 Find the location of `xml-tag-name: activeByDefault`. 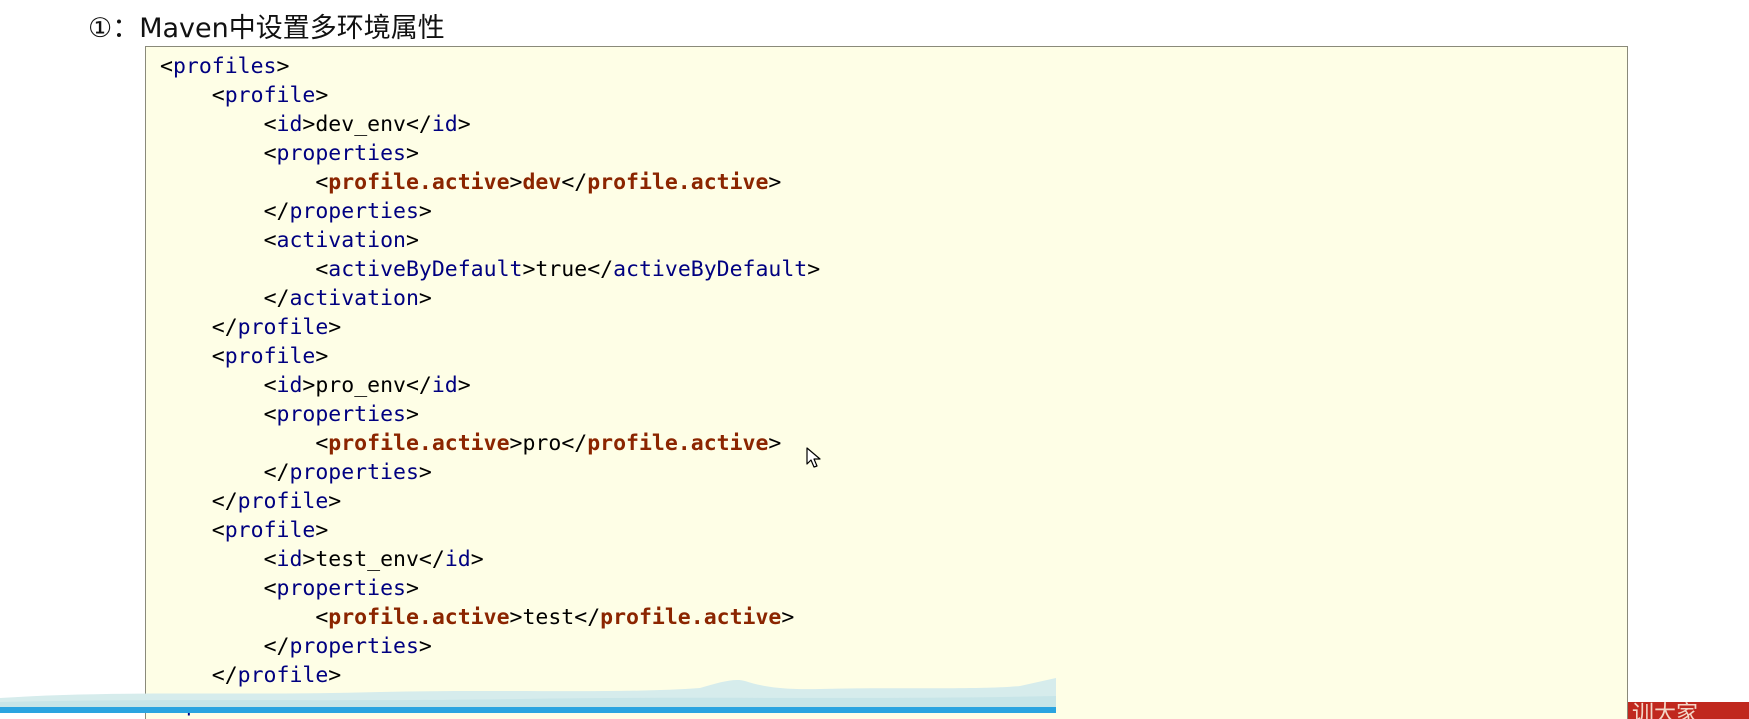

xml-tag-name: activeByDefault is located at coordinates (710, 269).